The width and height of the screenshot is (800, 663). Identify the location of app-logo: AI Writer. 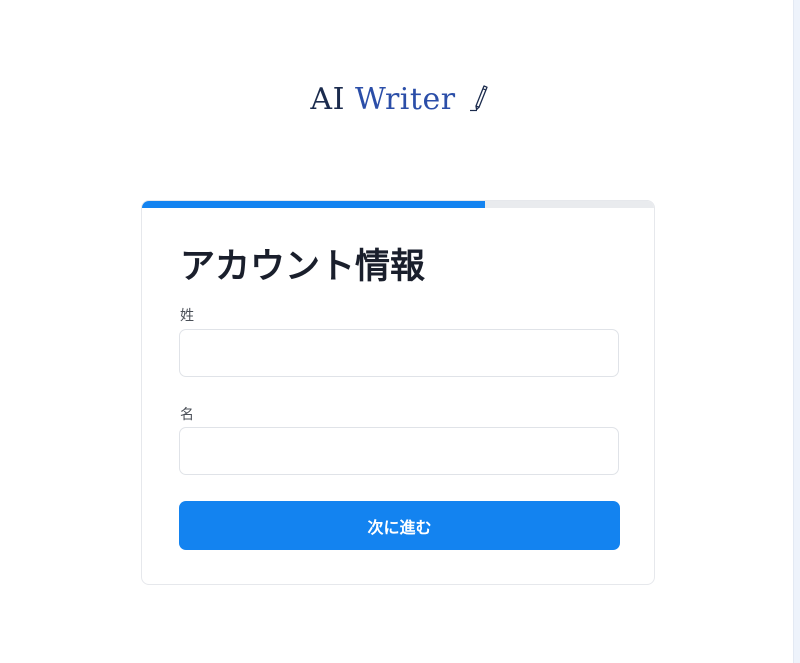
(400, 100).